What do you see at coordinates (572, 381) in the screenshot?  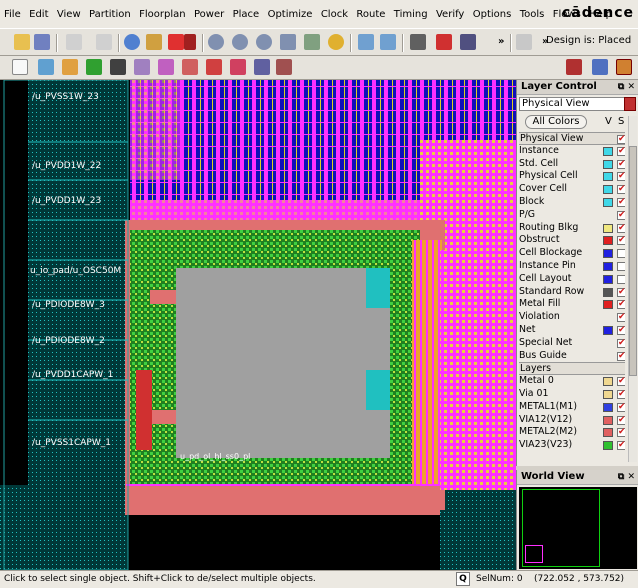 I see `layer-row: Metal 0` at bounding box center [572, 381].